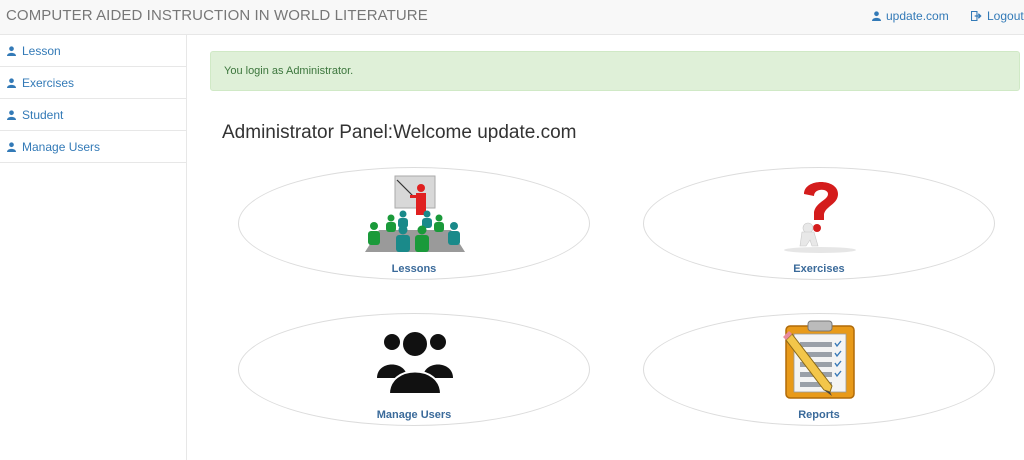 The width and height of the screenshot is (1024, 460). I want to click on sidebar-item-label: Student, so click(43, 114).